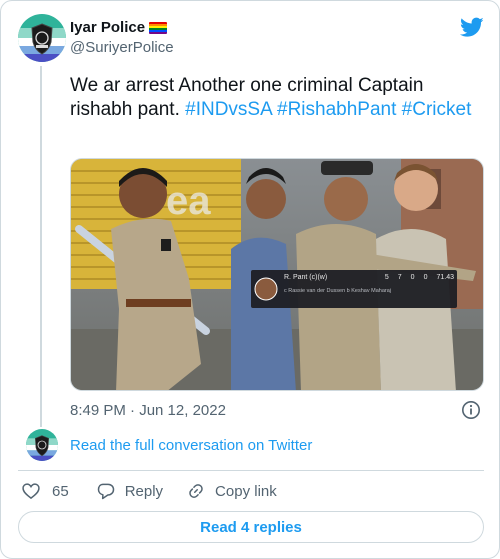  What do you see at coordinates (472, 27) in the screenshot?
I see `twitter-bird-icon` at bounding box center [472, 27].